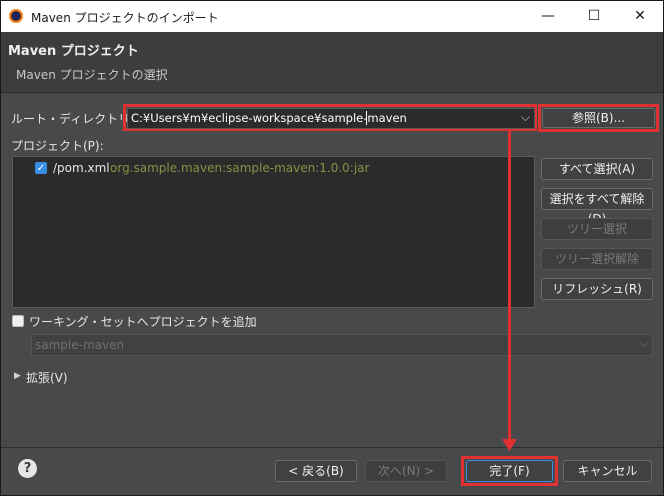 The width and height of the screenshot is (664, 496). Describe the element at coordinates (332, 62) in the screenshot. I see `wizard-header: Maven プロジェクト Maven プロジェクトの選択` at that location.